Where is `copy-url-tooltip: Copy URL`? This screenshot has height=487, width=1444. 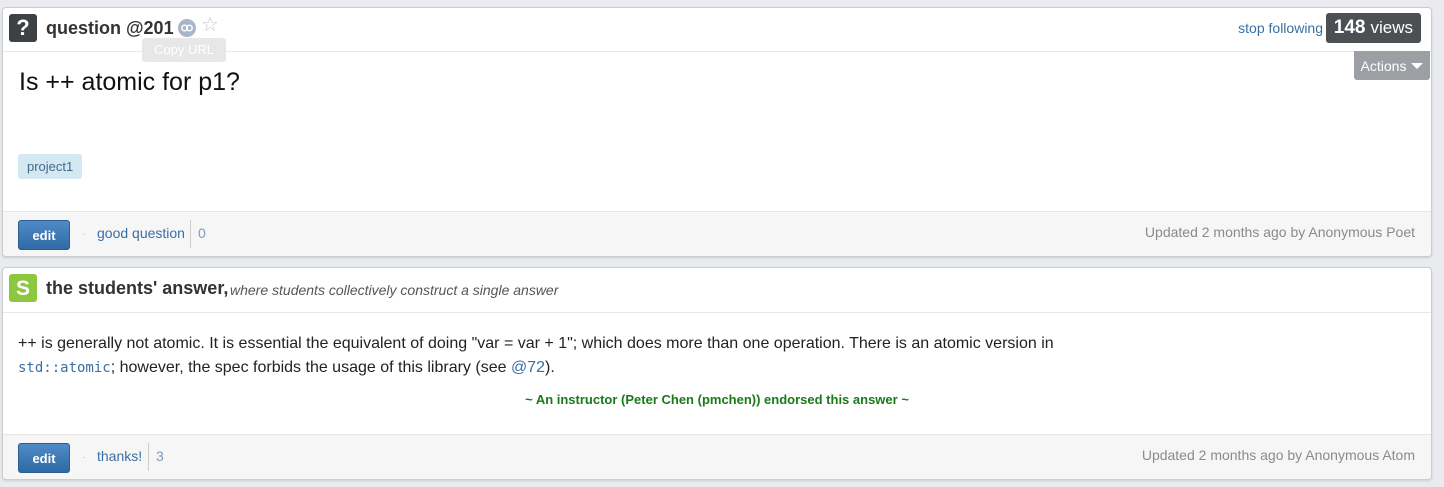 copy-url-tooltip: Copy URL is located at coordinates (184, 50).